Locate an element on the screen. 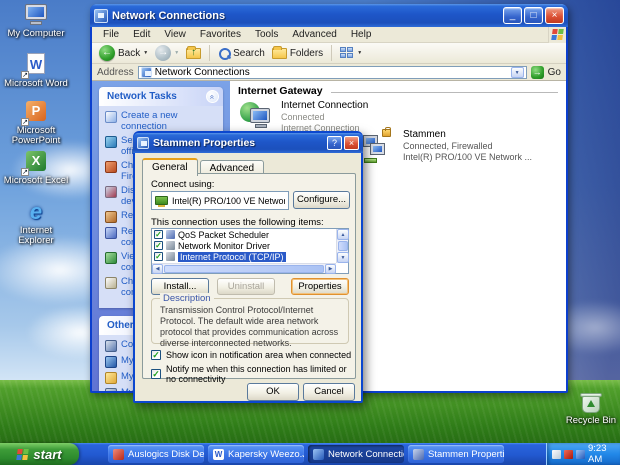 This screenshot has height=465, width=620. forward-button: → ▼ is located at coordinates (167, 53).